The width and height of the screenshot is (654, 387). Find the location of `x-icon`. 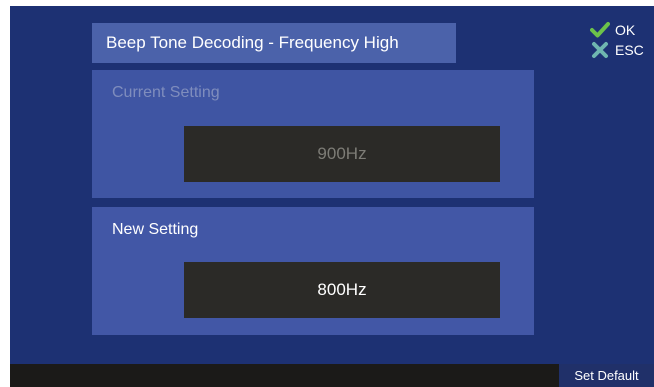

x-icon is located at coordinates (600, 50).